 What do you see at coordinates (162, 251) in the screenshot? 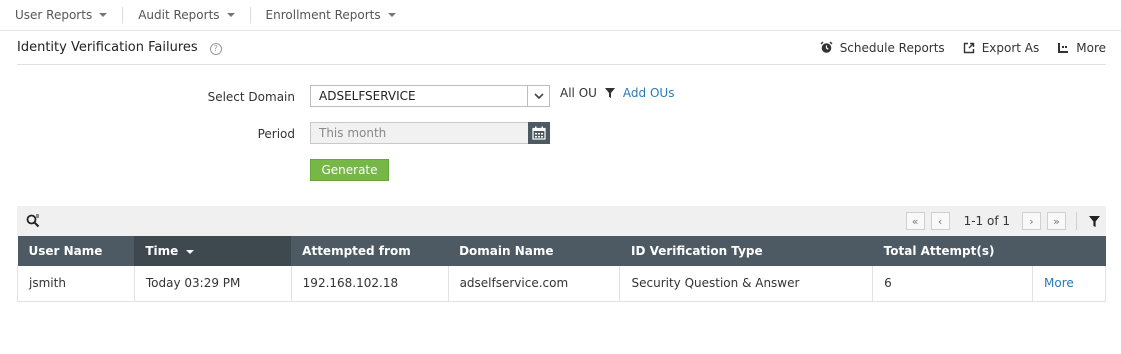
I see `col-header-time-label: Time` at bounding box center [162, 251].